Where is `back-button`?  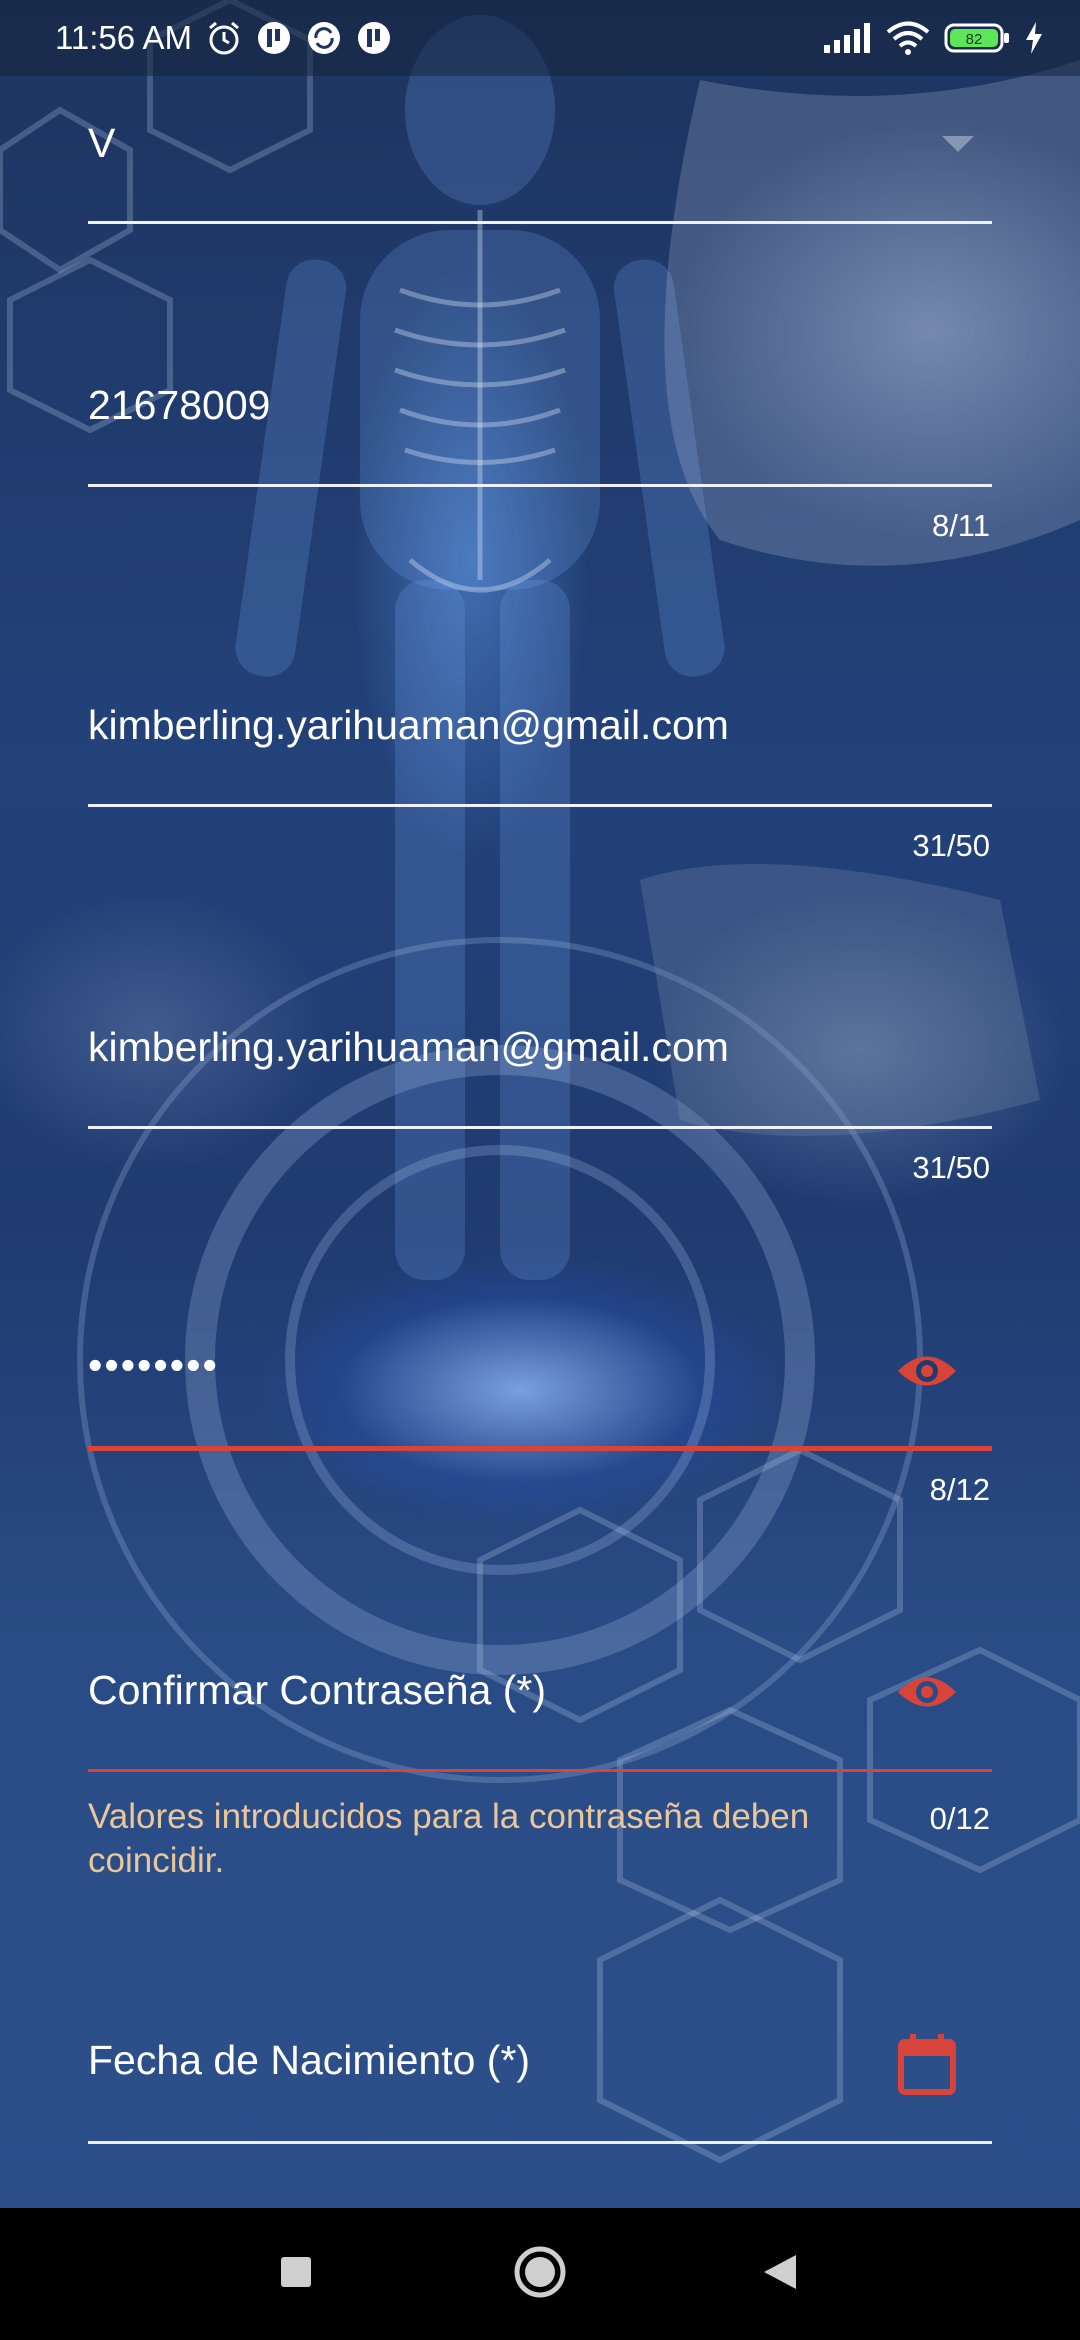 back-button is located at coordinates (780, 2274).